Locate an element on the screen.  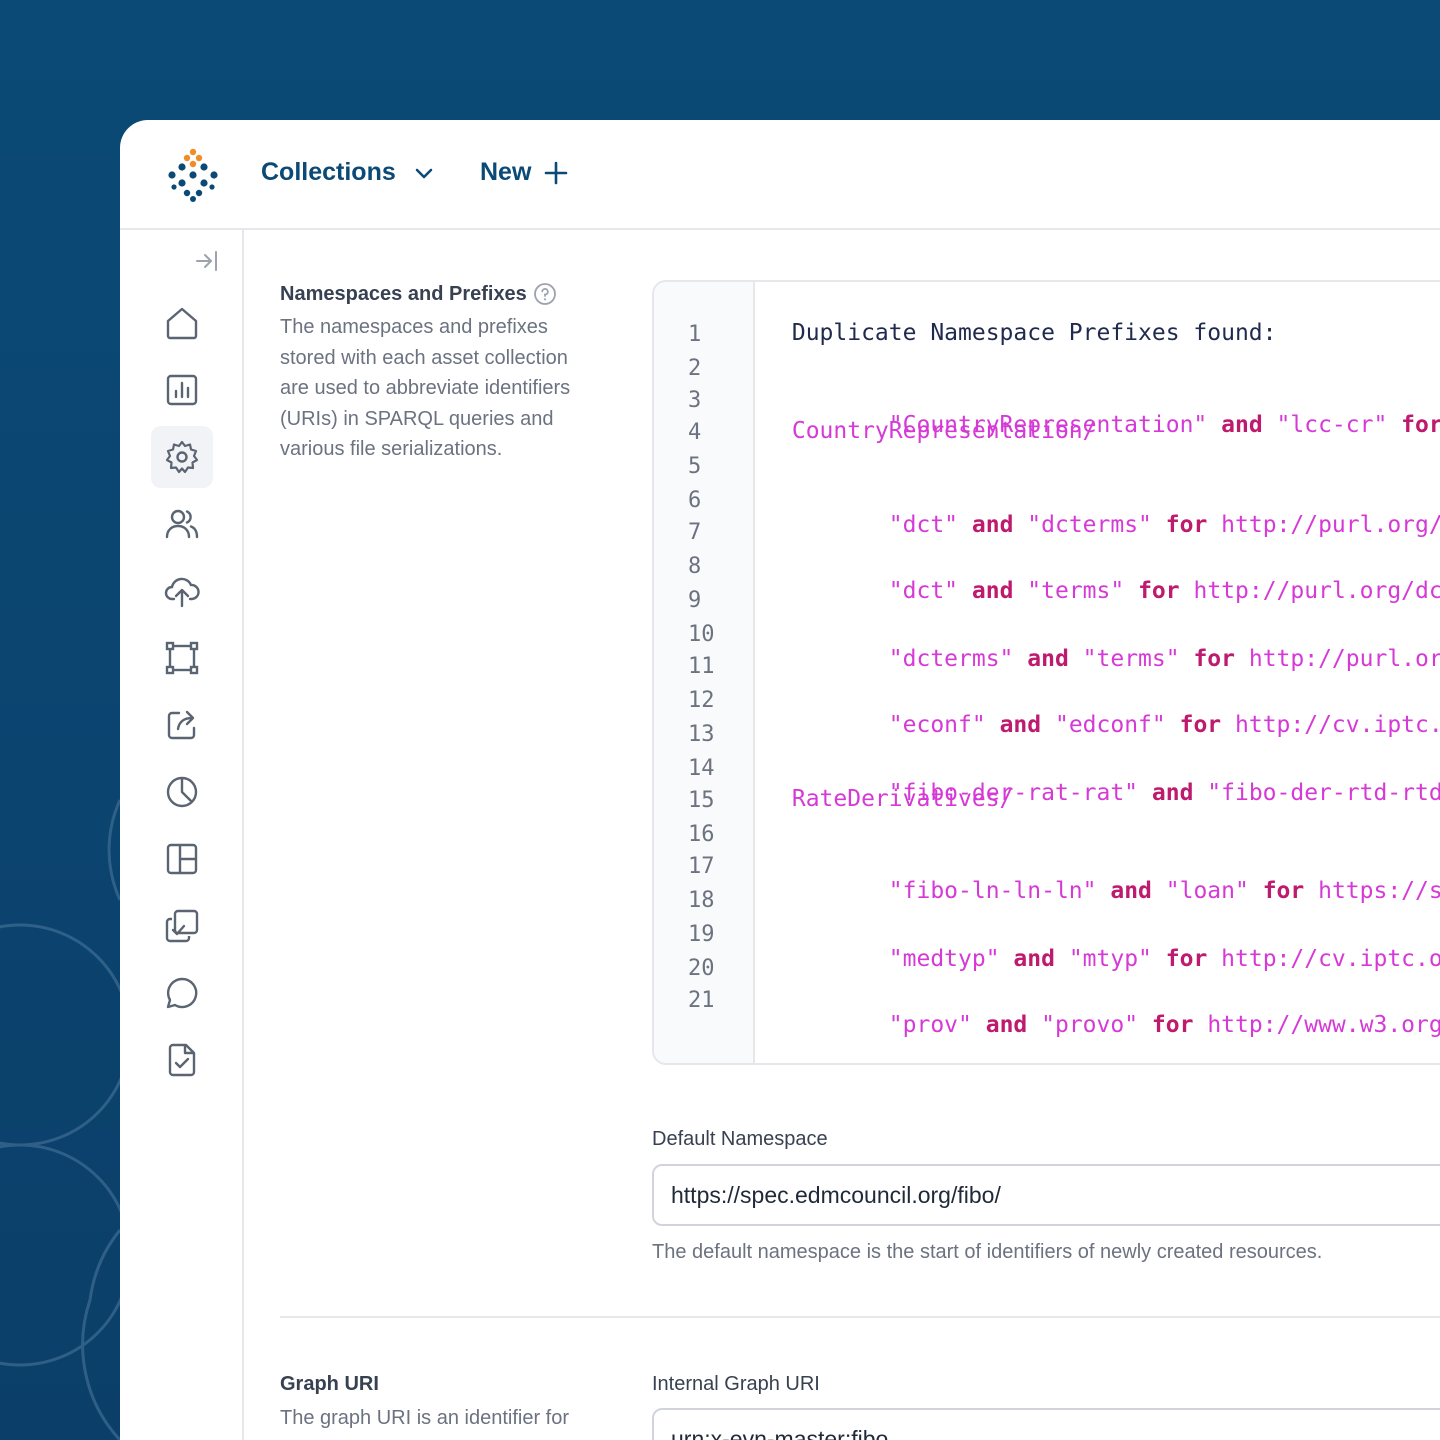
line-number: 21 is located at coordinates (701, 1000).